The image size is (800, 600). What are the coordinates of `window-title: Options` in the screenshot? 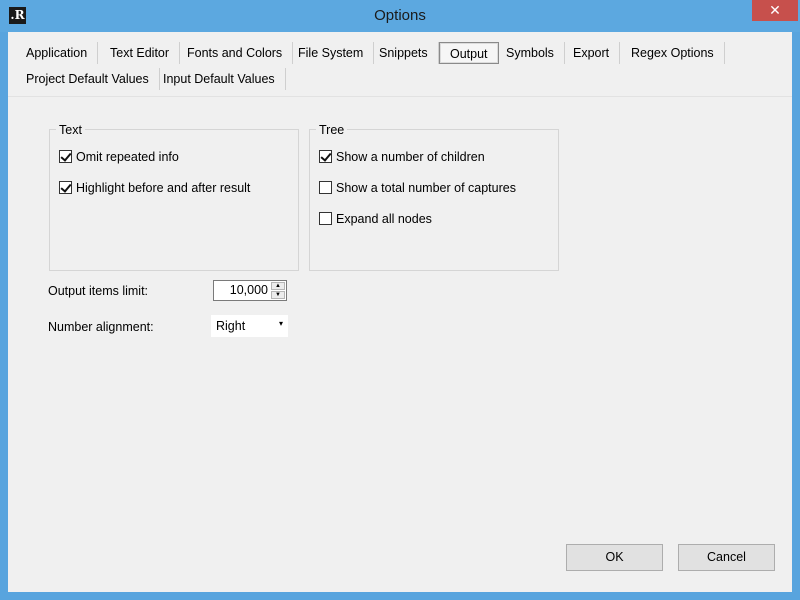 It's located at (400, 15).